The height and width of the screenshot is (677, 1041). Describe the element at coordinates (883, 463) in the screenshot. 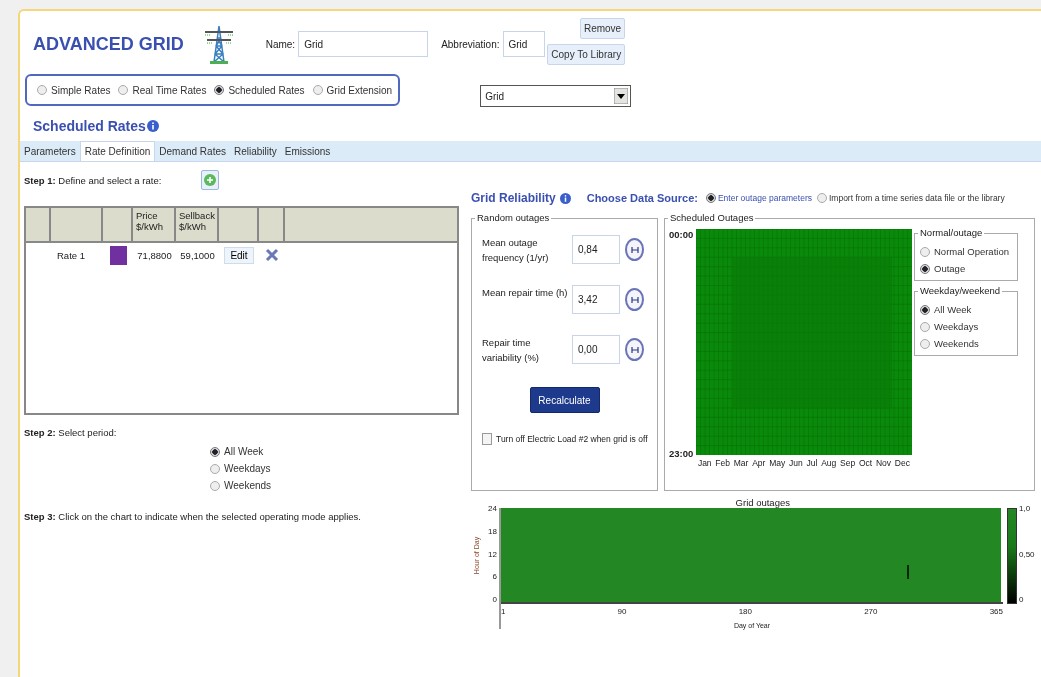

I see `month-label: Nov` at that location.